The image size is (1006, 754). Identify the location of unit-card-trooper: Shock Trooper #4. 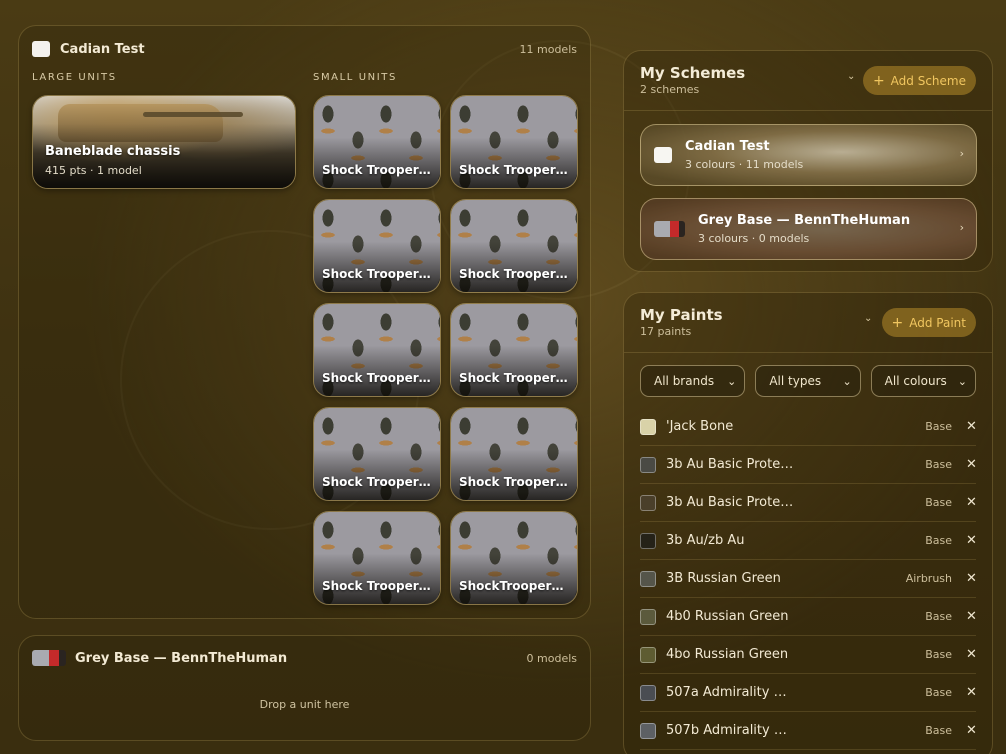
(514, 246).